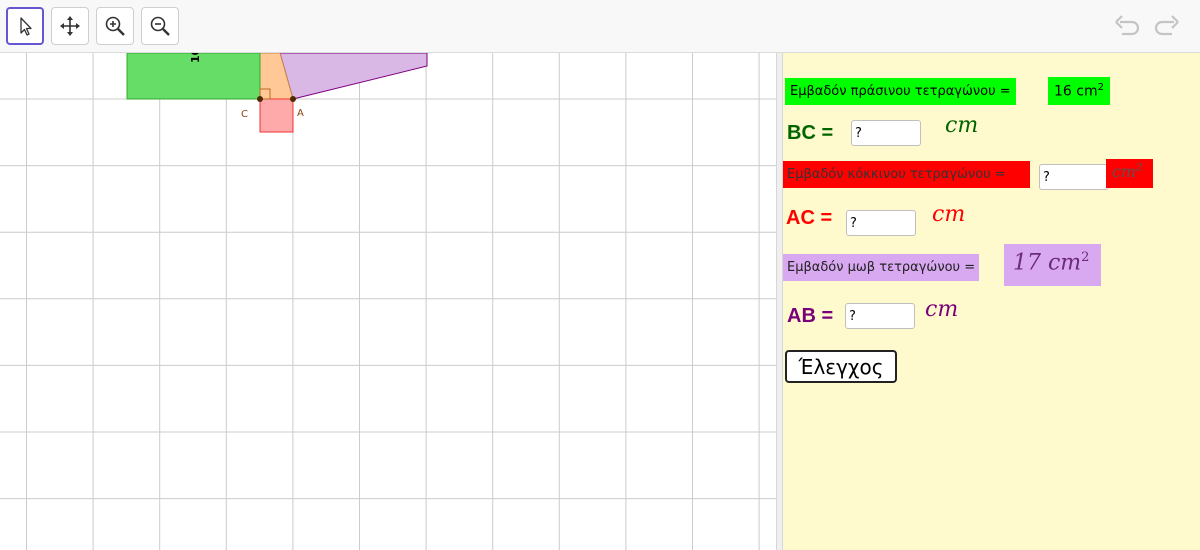 Image resolution: width=1200 pixels, height=550 pixels. I want to click on purple-area-exp: 2, so click(1085, 257).